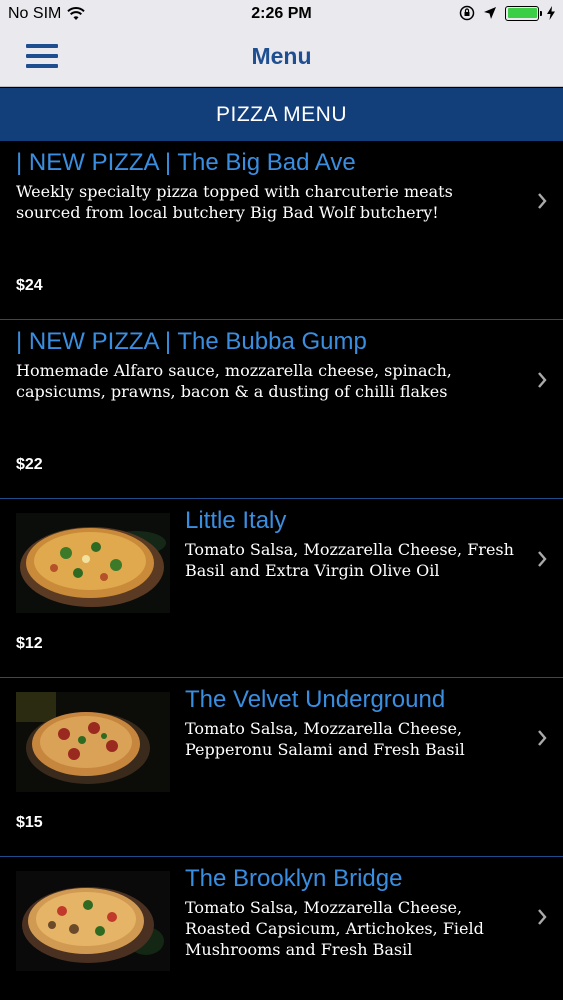 This screenshot has height=1000, width=563. Describe the element at coordinates (191, 341) in the screenshot. I see `item-title: | NEW PIZZA | The Bubba Gump` at that location.